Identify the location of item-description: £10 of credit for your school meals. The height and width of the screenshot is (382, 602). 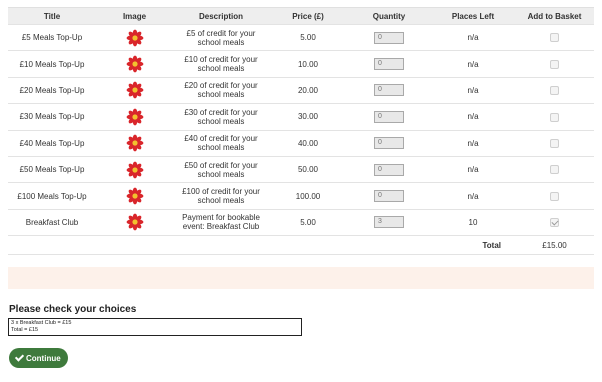
(221, 64).